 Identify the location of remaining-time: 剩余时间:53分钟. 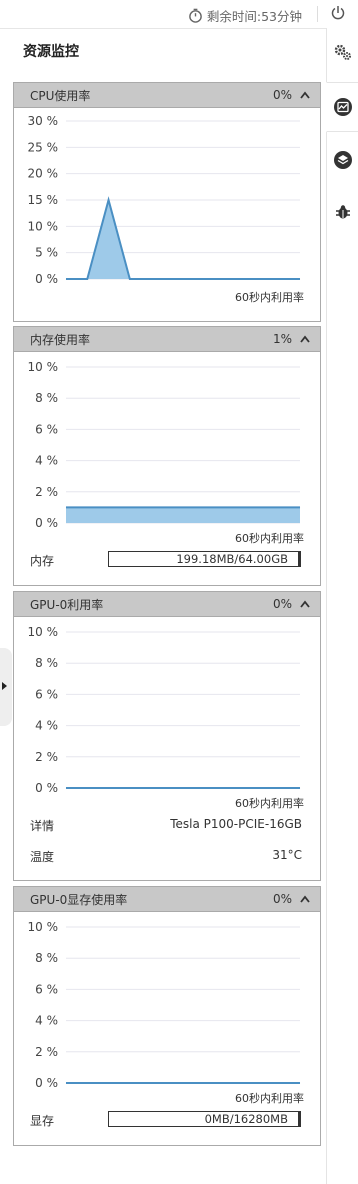
(245, 15).